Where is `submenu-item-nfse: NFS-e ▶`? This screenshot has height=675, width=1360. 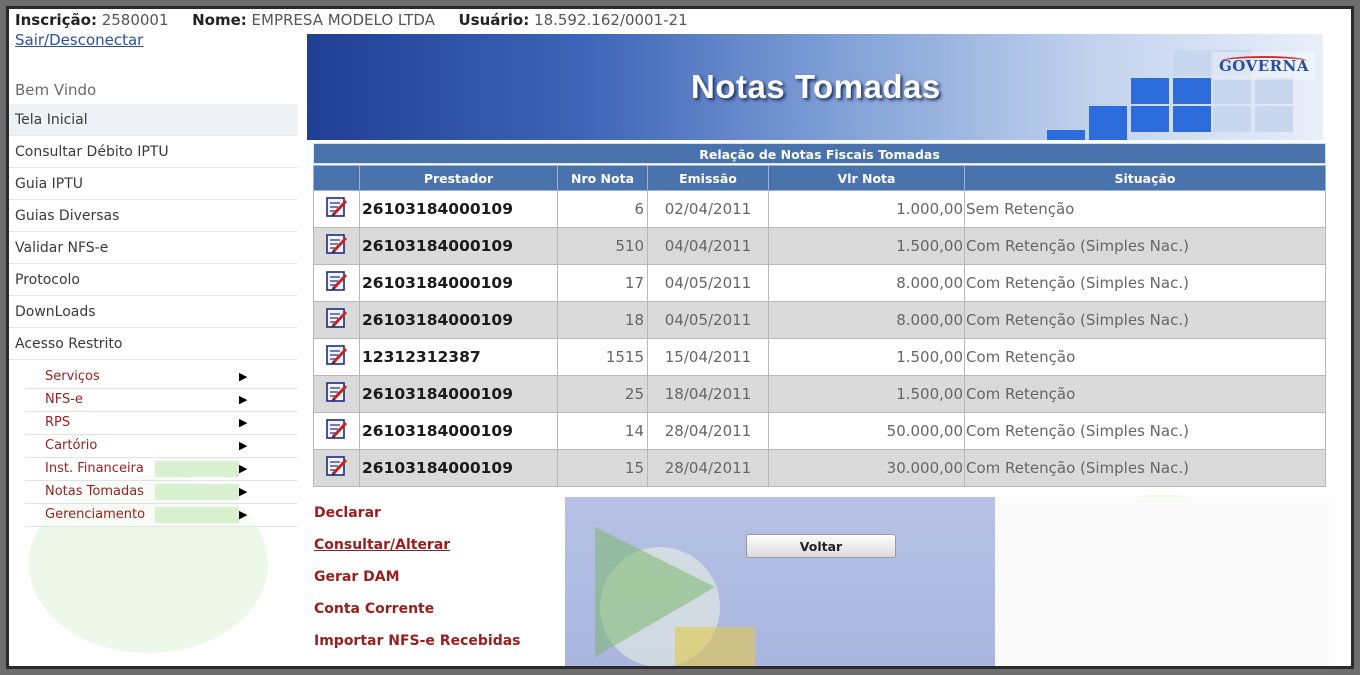 submenu-item-nfse: NFS-e ▶ is located at coordinates (161, 400).